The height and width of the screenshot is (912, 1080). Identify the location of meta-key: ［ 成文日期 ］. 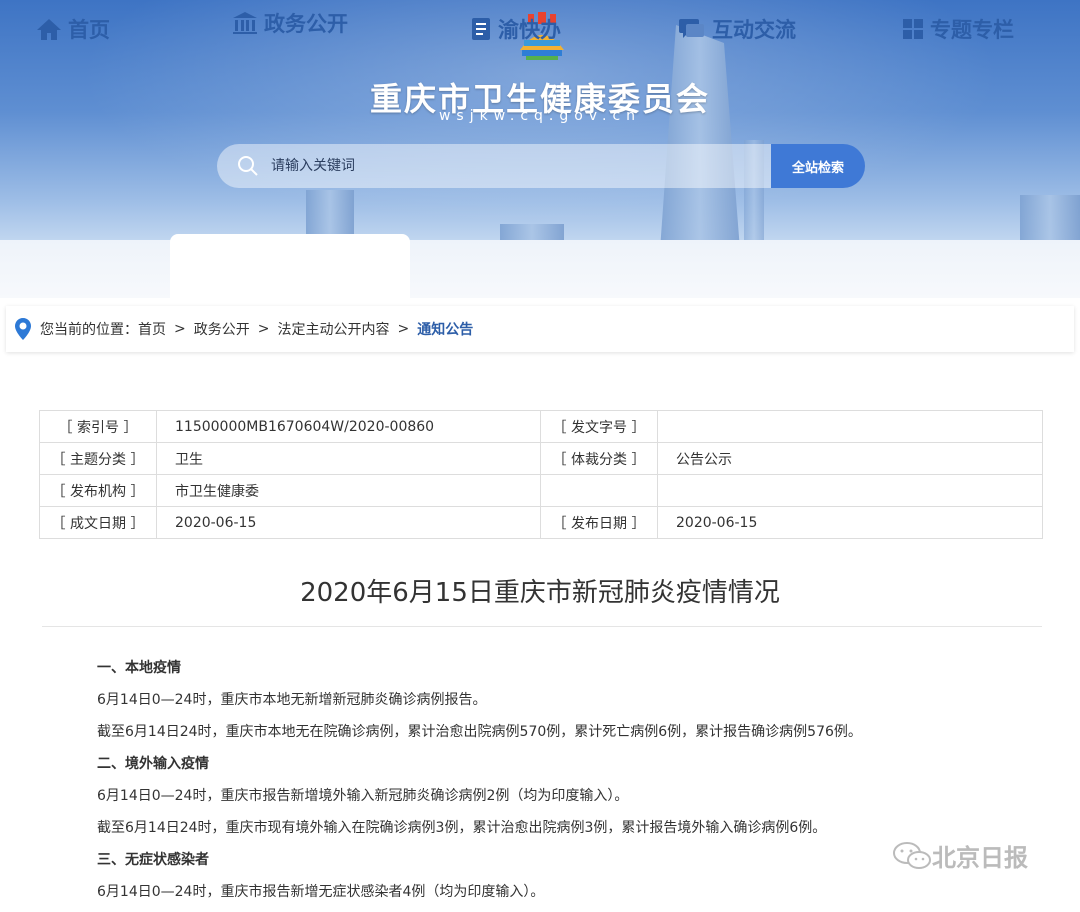
(98, 522).